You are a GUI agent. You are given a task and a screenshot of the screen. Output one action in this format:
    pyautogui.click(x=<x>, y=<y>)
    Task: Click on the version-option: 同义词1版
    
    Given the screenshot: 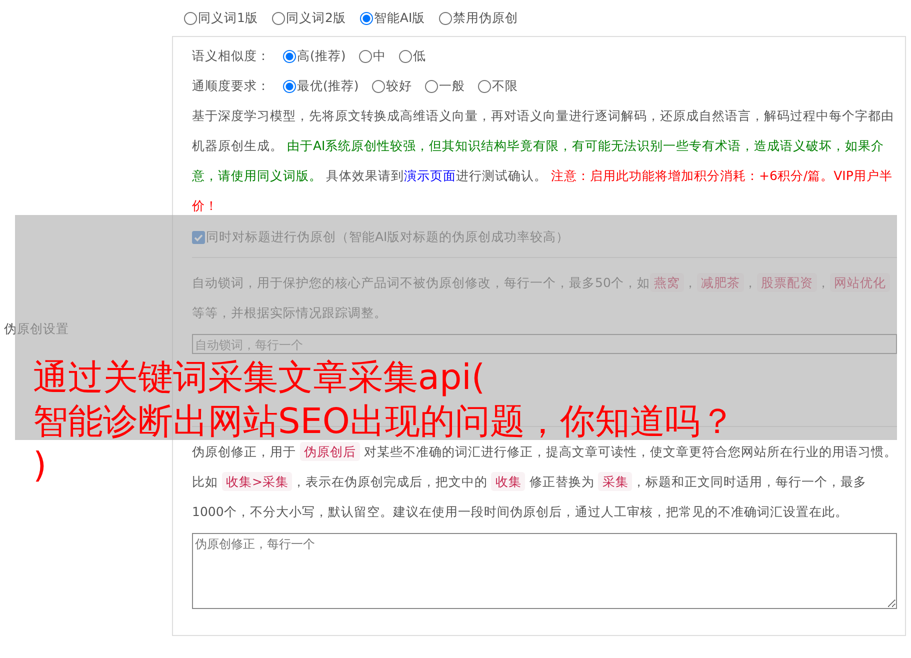 What is the action you would take?
    pyautogui.click(x=221, y=18)
    